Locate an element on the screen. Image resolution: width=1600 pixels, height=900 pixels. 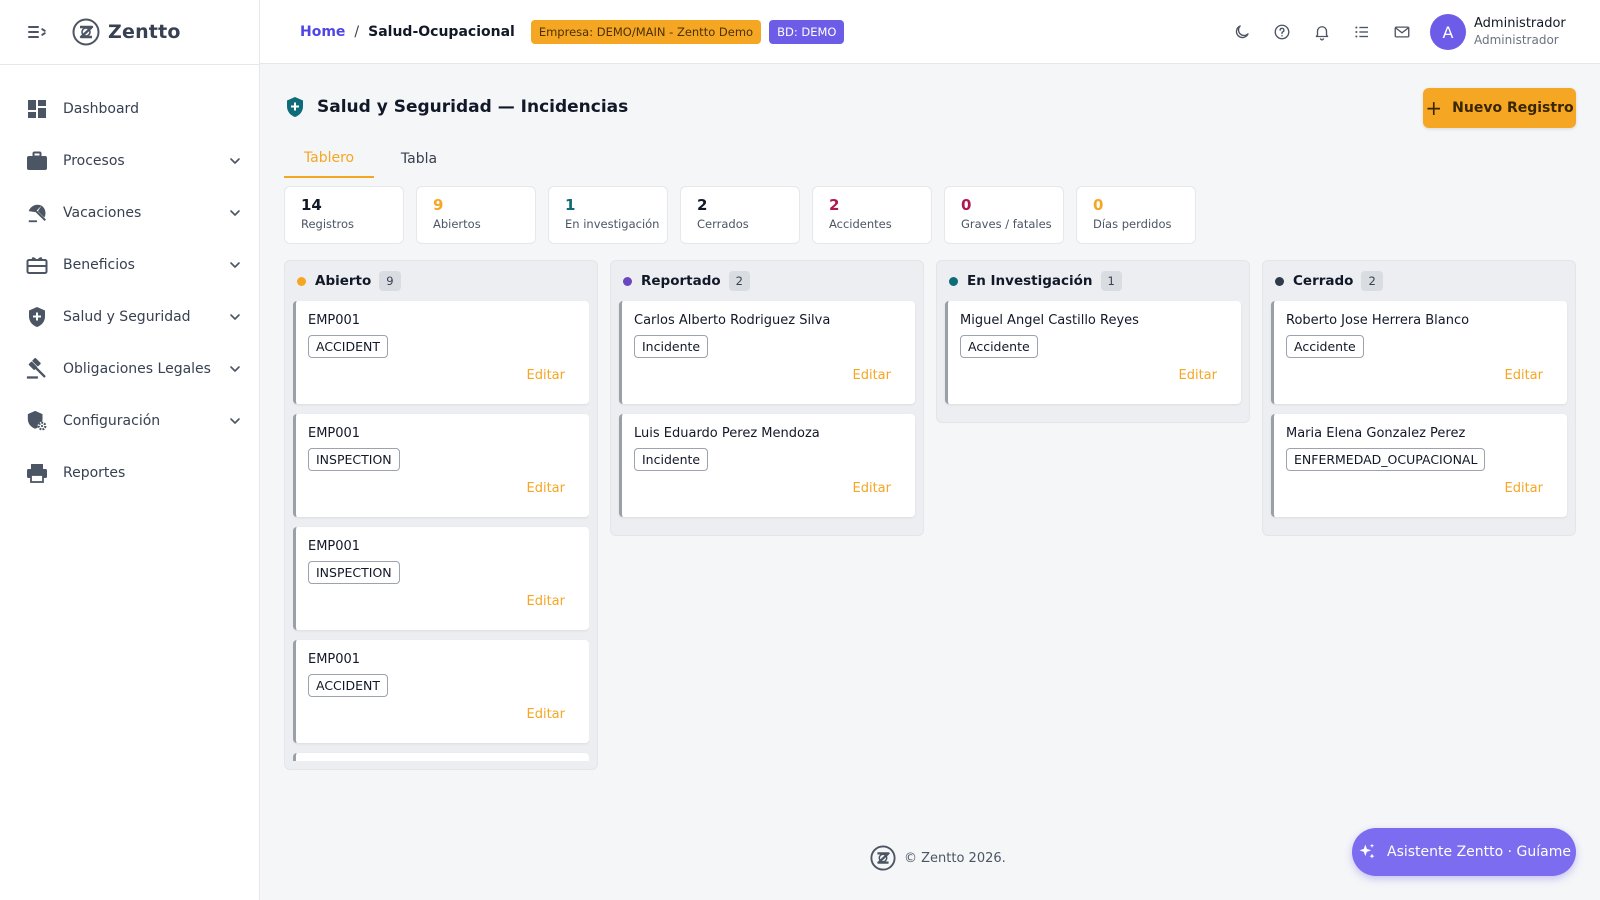
stat-value: 1 is located at coordinates (570, 205).